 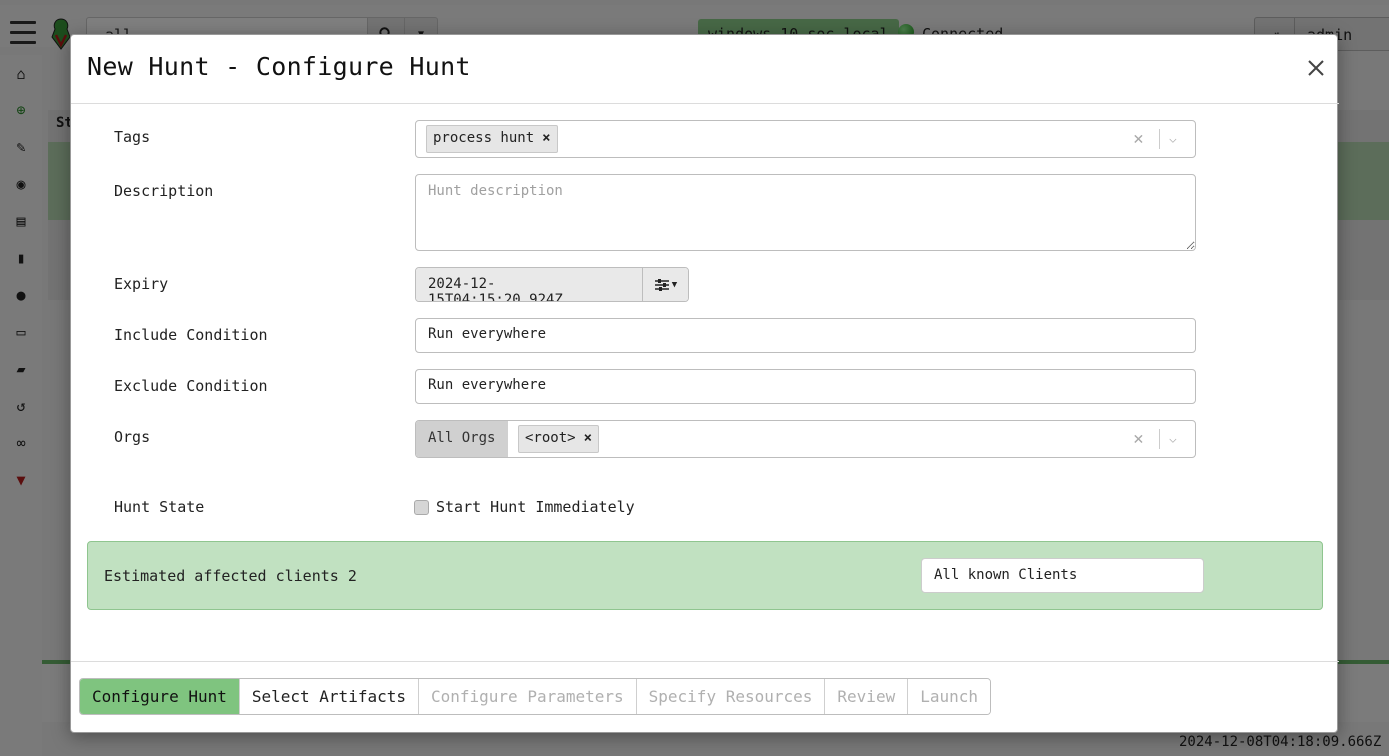 I want to click on step-launch: Launch, so click(x=949, y=696).